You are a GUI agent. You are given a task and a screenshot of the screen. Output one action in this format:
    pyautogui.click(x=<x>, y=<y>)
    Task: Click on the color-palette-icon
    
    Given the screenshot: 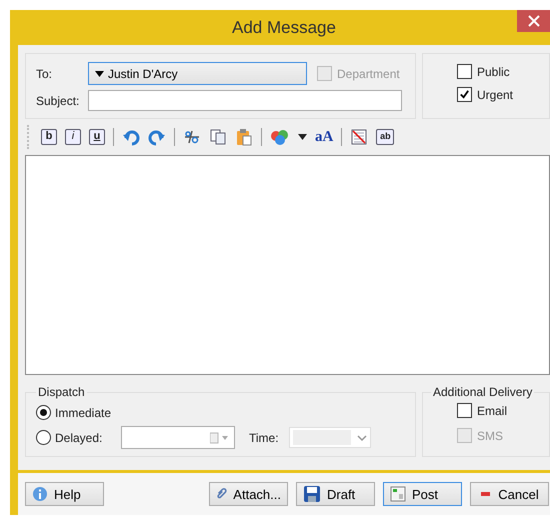 What is the action you would take?
    pyautogui.click(x=280, y=137)
    